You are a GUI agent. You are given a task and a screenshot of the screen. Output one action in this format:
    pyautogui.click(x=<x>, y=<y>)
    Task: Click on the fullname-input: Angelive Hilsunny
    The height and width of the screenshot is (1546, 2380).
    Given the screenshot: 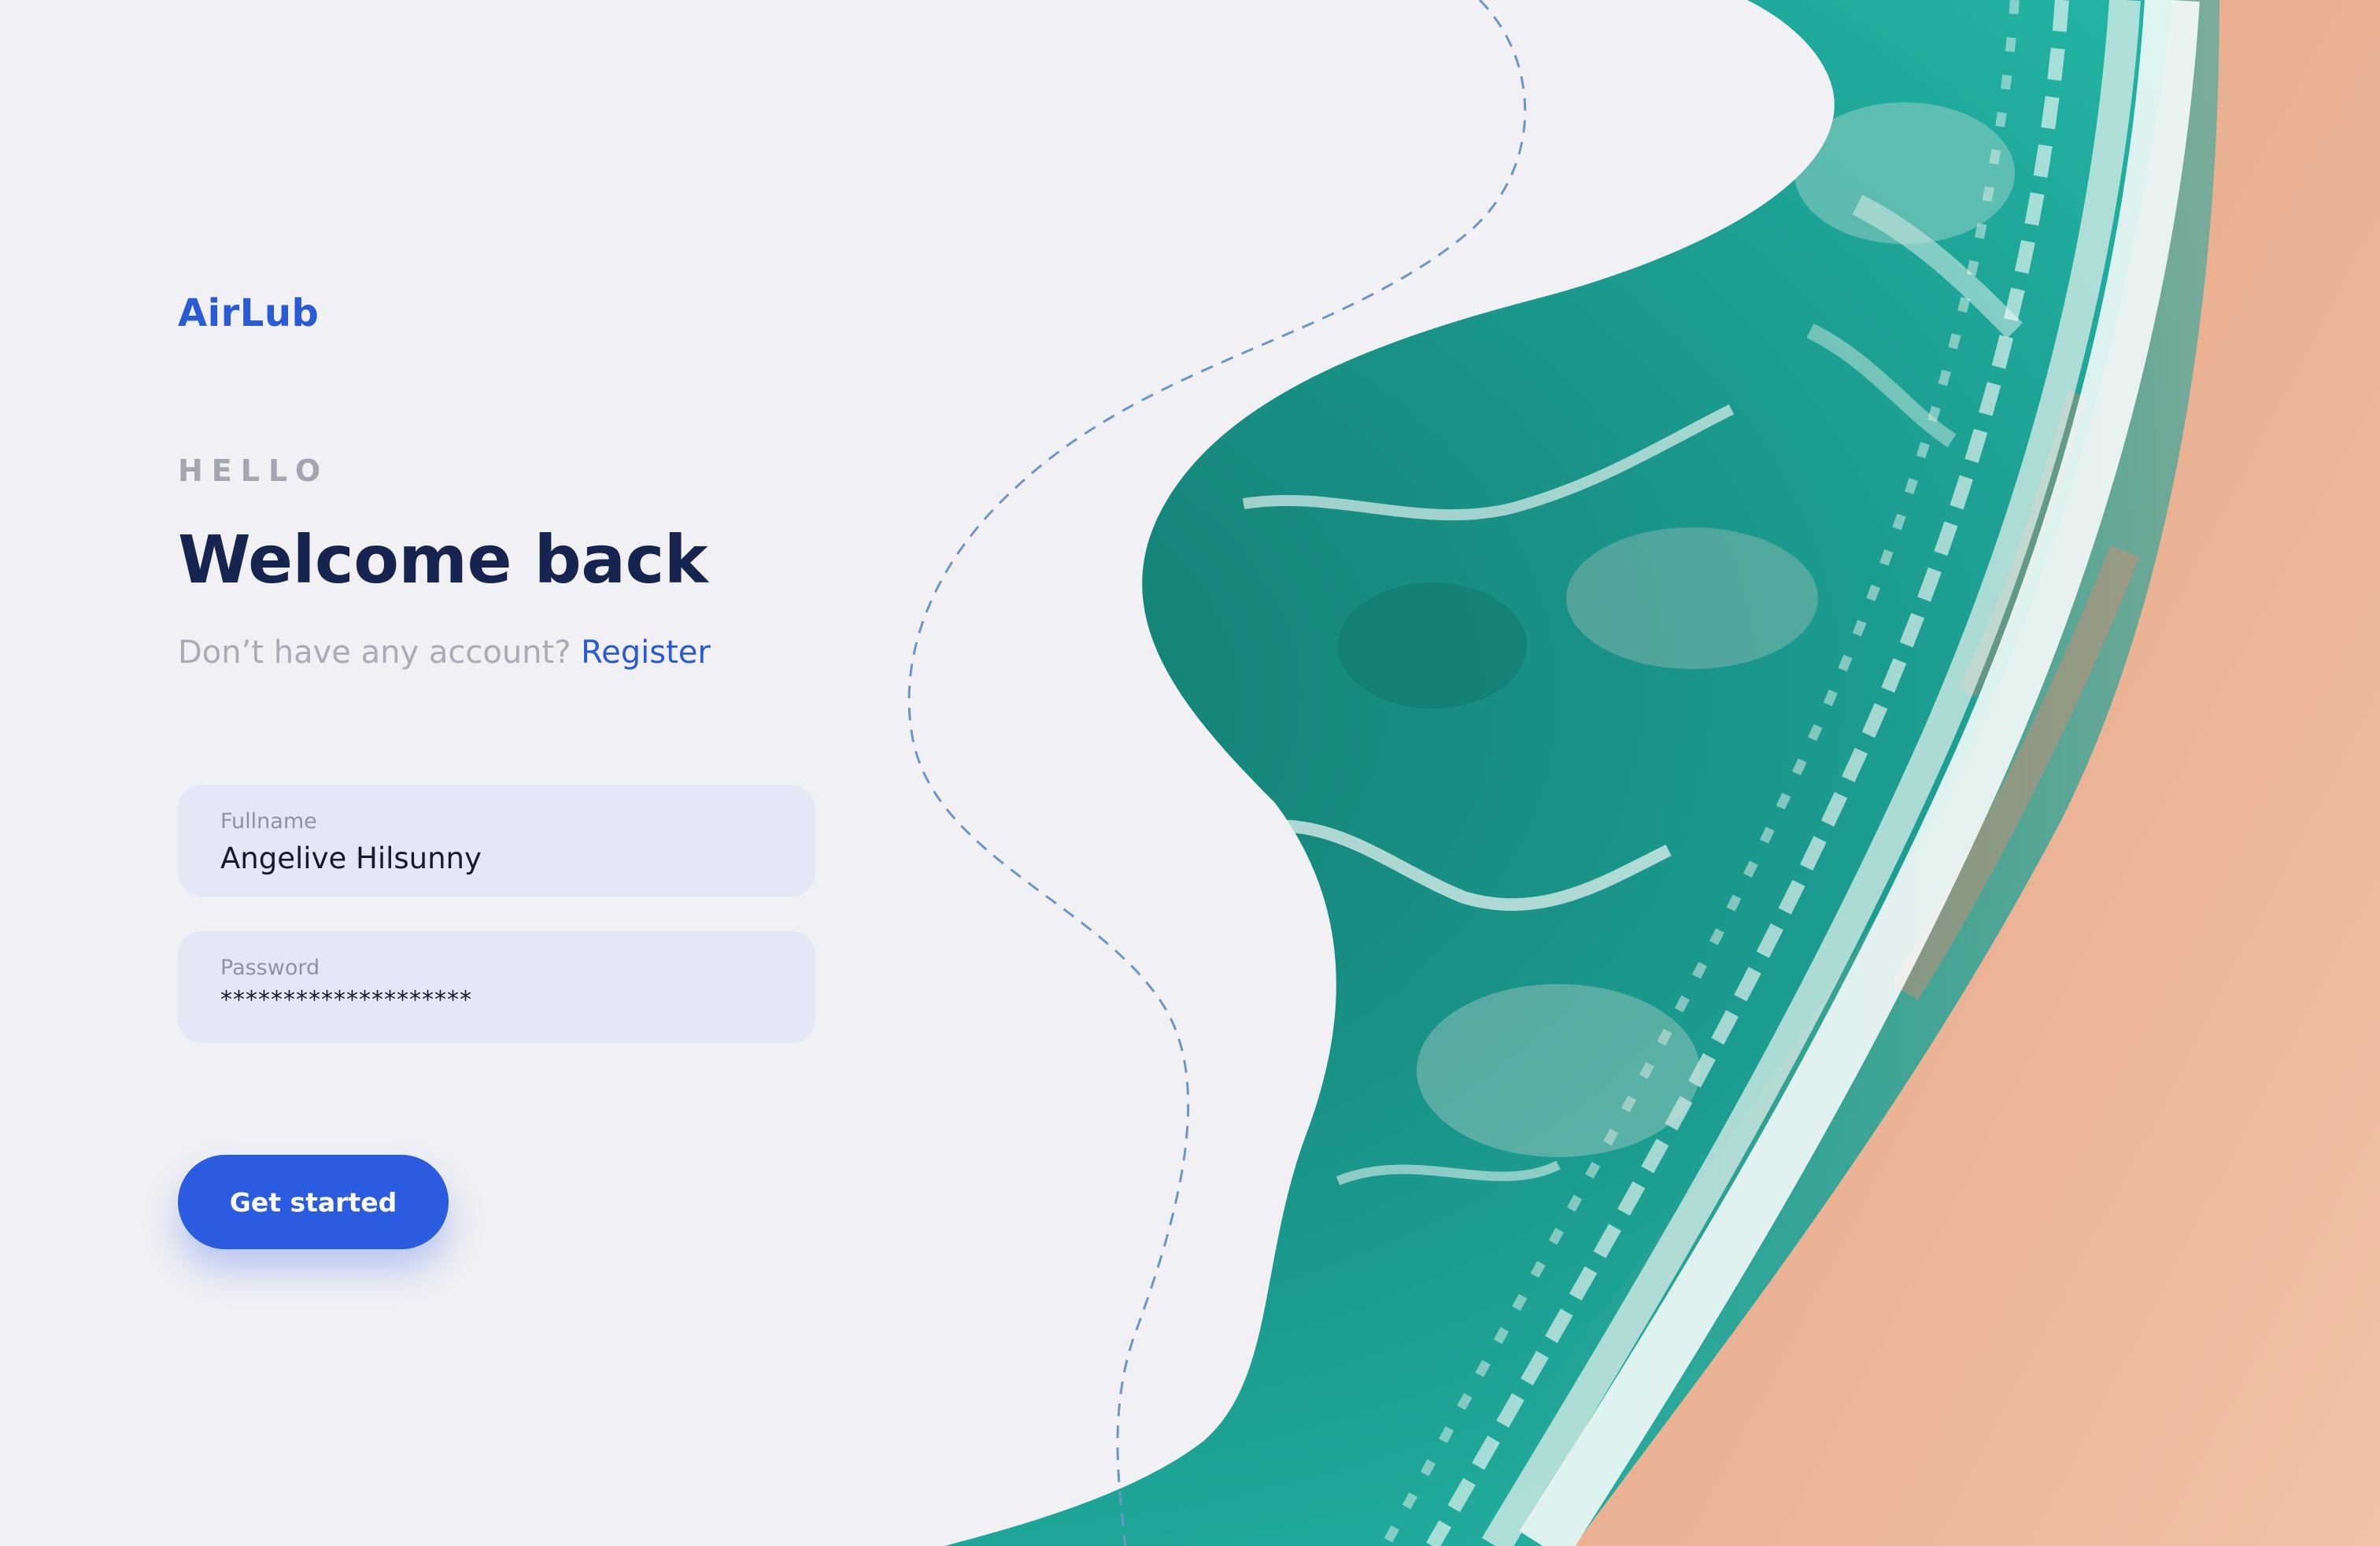 What is the action you would take?
    pyautogui.click(x=517, y=859)
    